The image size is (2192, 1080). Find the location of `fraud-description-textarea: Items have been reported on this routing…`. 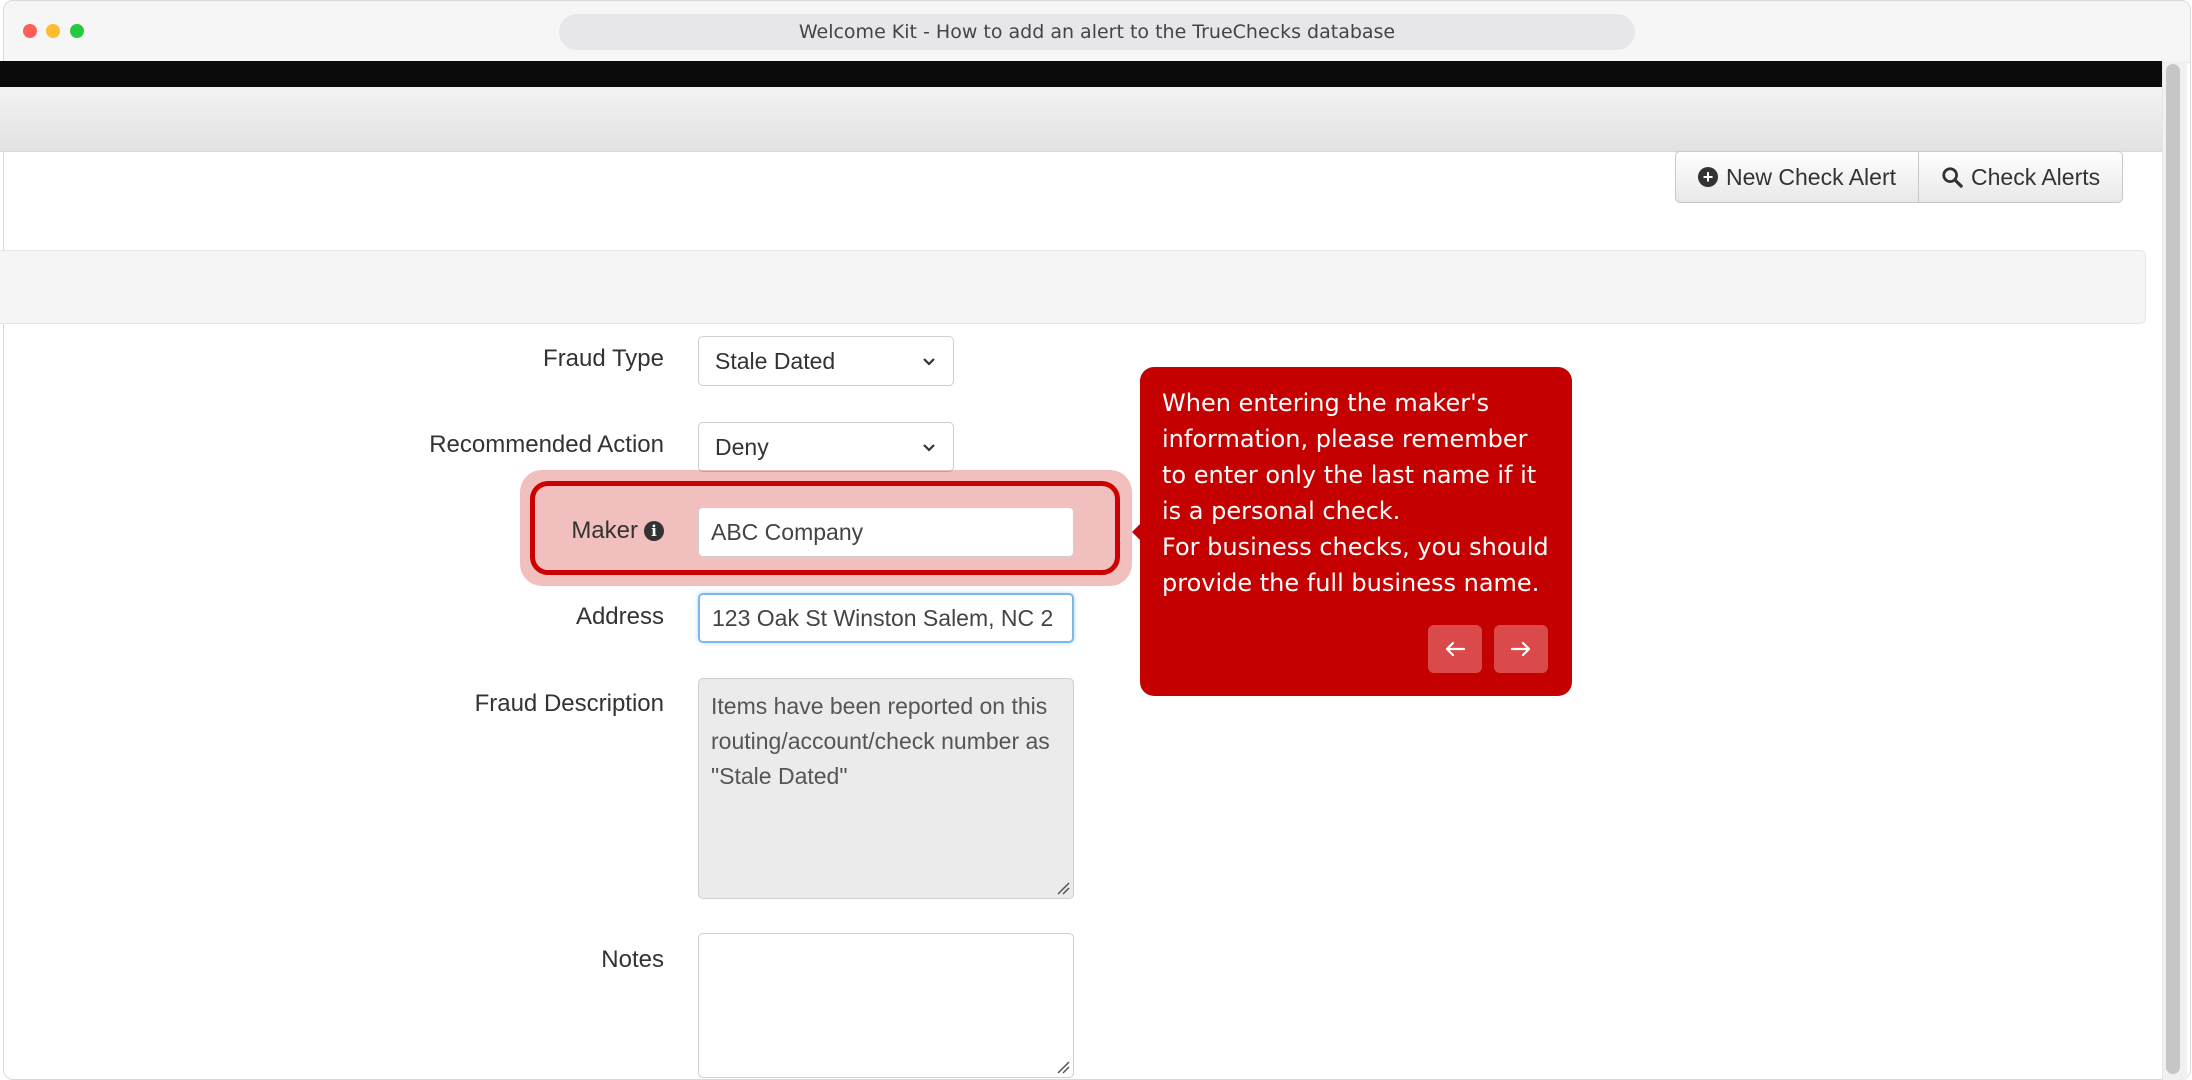

fraud-description-textarea: Items have been reported on this routing… is located at coordinates (886, 788).